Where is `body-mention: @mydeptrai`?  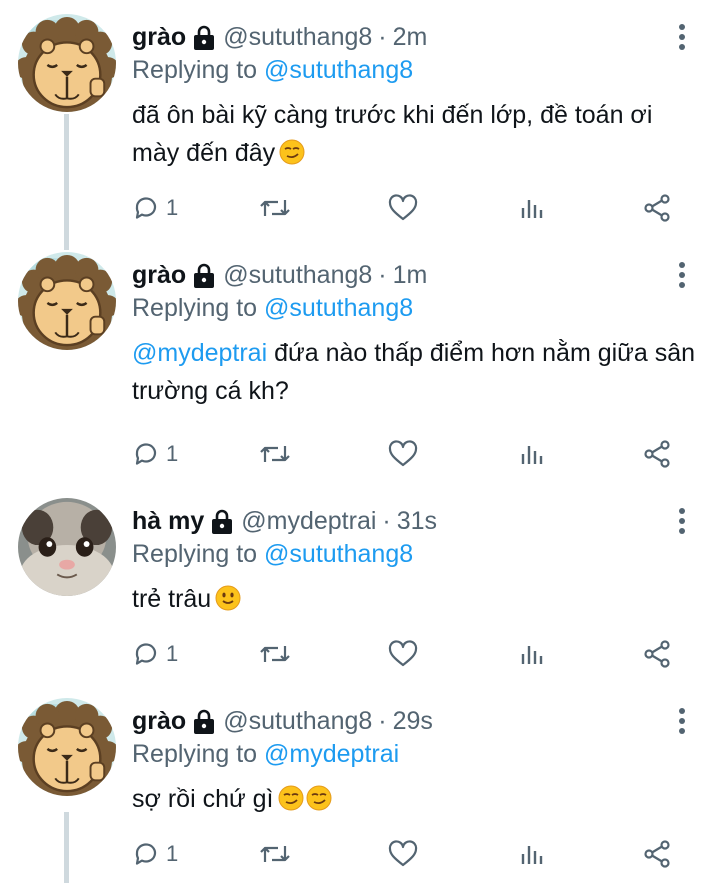 body-mention: @mydeptrai is located at coordinates (199, 353).